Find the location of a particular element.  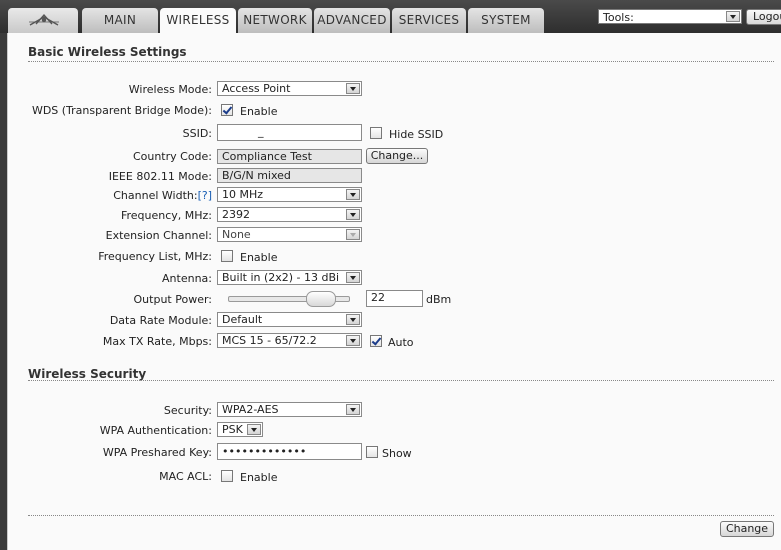

extension-channel-value: None is located at coordinates (236, 234).